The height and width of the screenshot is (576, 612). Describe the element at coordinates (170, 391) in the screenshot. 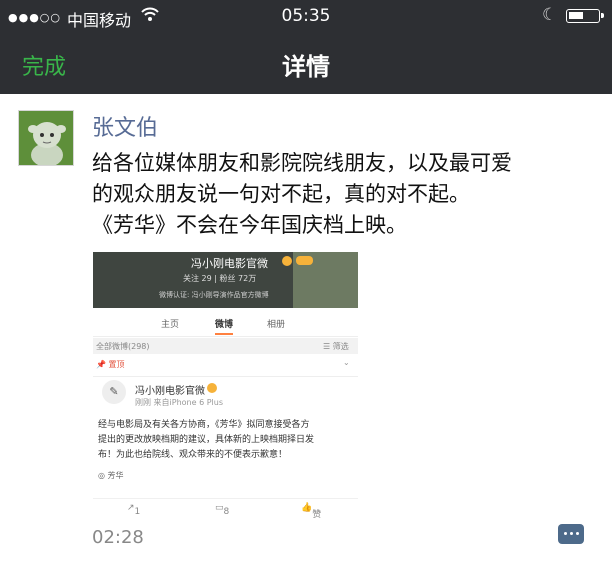

I see `post-author: 冯小刚电影官微` at that location.